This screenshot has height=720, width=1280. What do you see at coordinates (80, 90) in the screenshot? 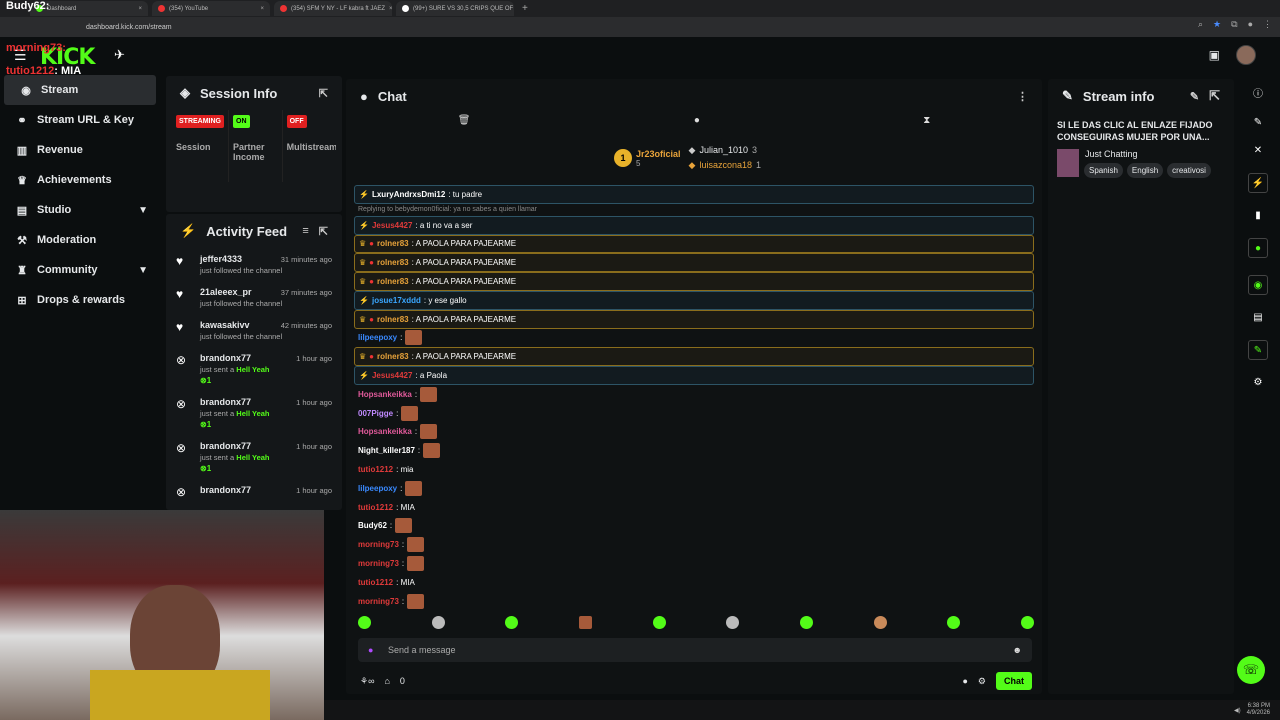
I see `sidebar-item-stream: ◉ Stream` at bounding box center [80, 90].